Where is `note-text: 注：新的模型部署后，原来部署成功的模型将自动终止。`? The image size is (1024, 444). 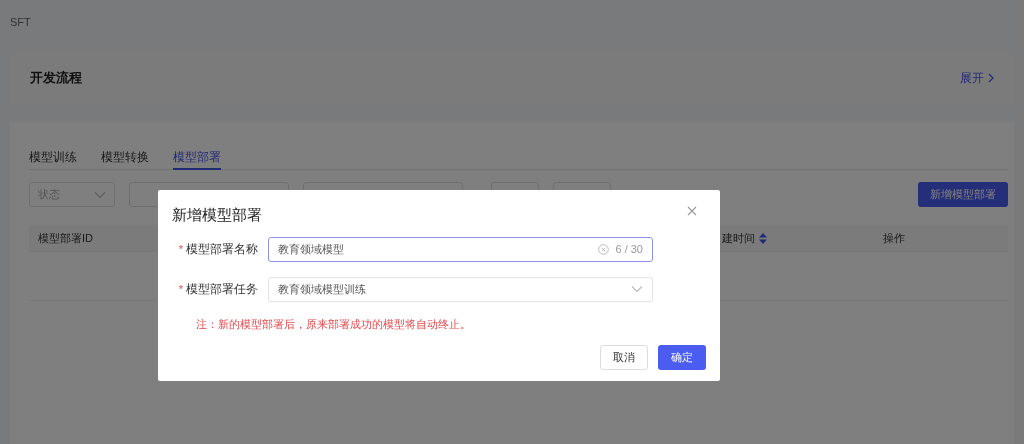
note-text: 注：新的模型部署后，原来部署成功的模型将自动终止。 is located at coordinates (334, 324).